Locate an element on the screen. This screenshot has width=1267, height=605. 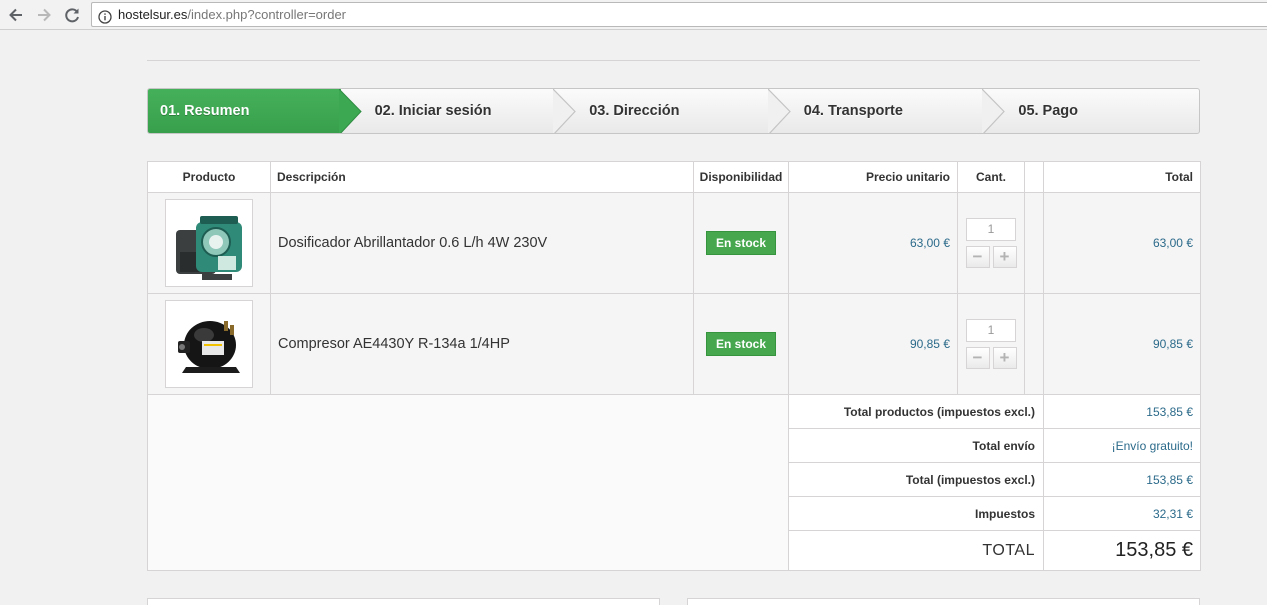
header-availability: Disponibilidad is located at coordinates (741, 177).